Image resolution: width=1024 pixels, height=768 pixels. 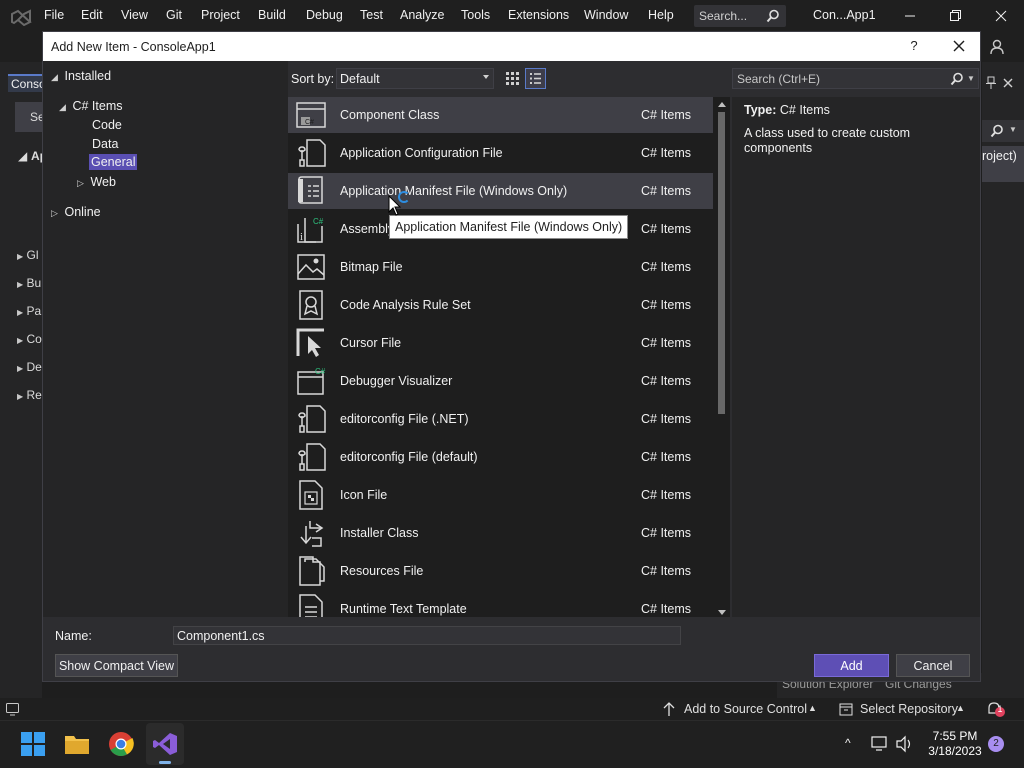 What do you see at coordinates (1001, 16) in the screenshot?
I see `close-window-button` at bounding box center [1001, 16].